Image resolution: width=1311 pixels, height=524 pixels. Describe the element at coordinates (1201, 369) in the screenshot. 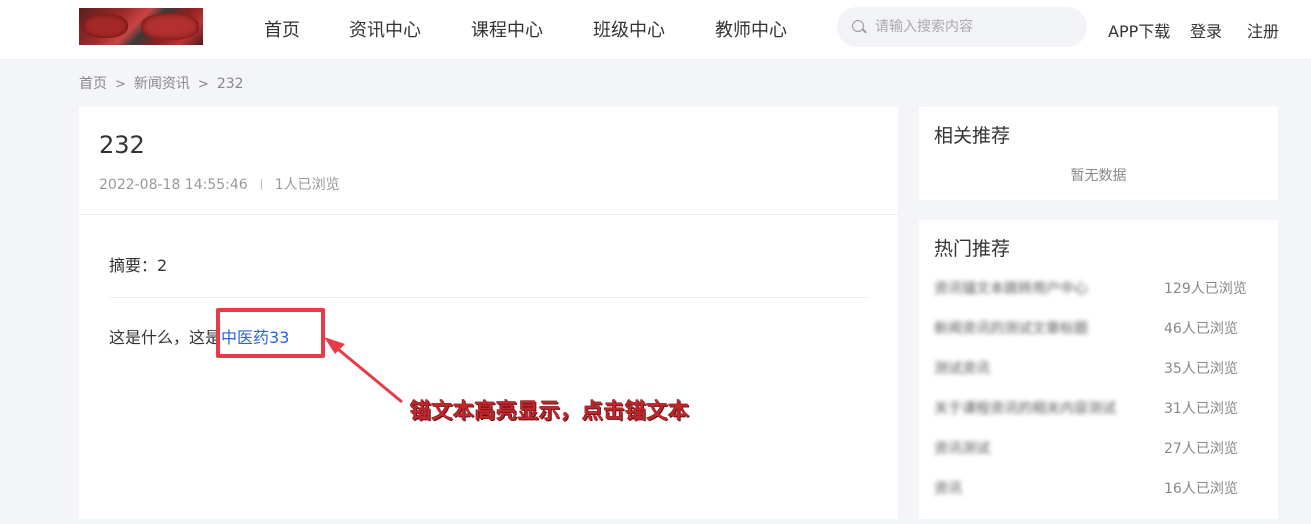

I see `hot-item-views: 35人已浏览` at that location.